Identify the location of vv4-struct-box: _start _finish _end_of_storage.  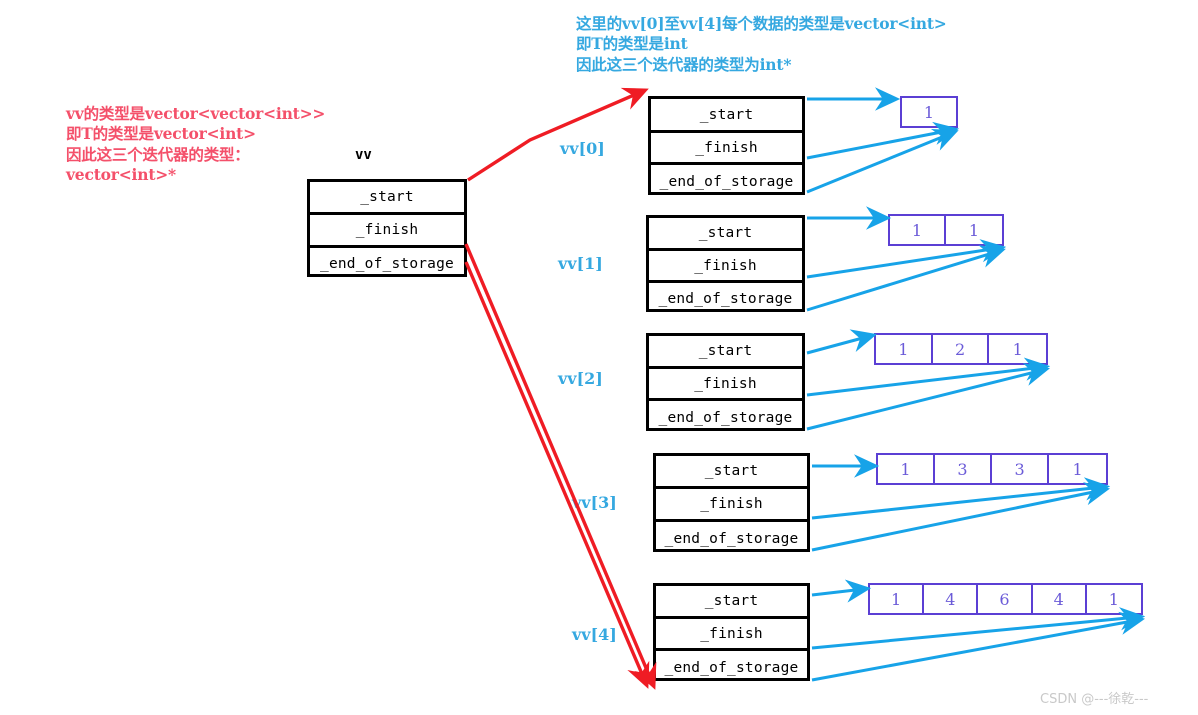
(731, 632).